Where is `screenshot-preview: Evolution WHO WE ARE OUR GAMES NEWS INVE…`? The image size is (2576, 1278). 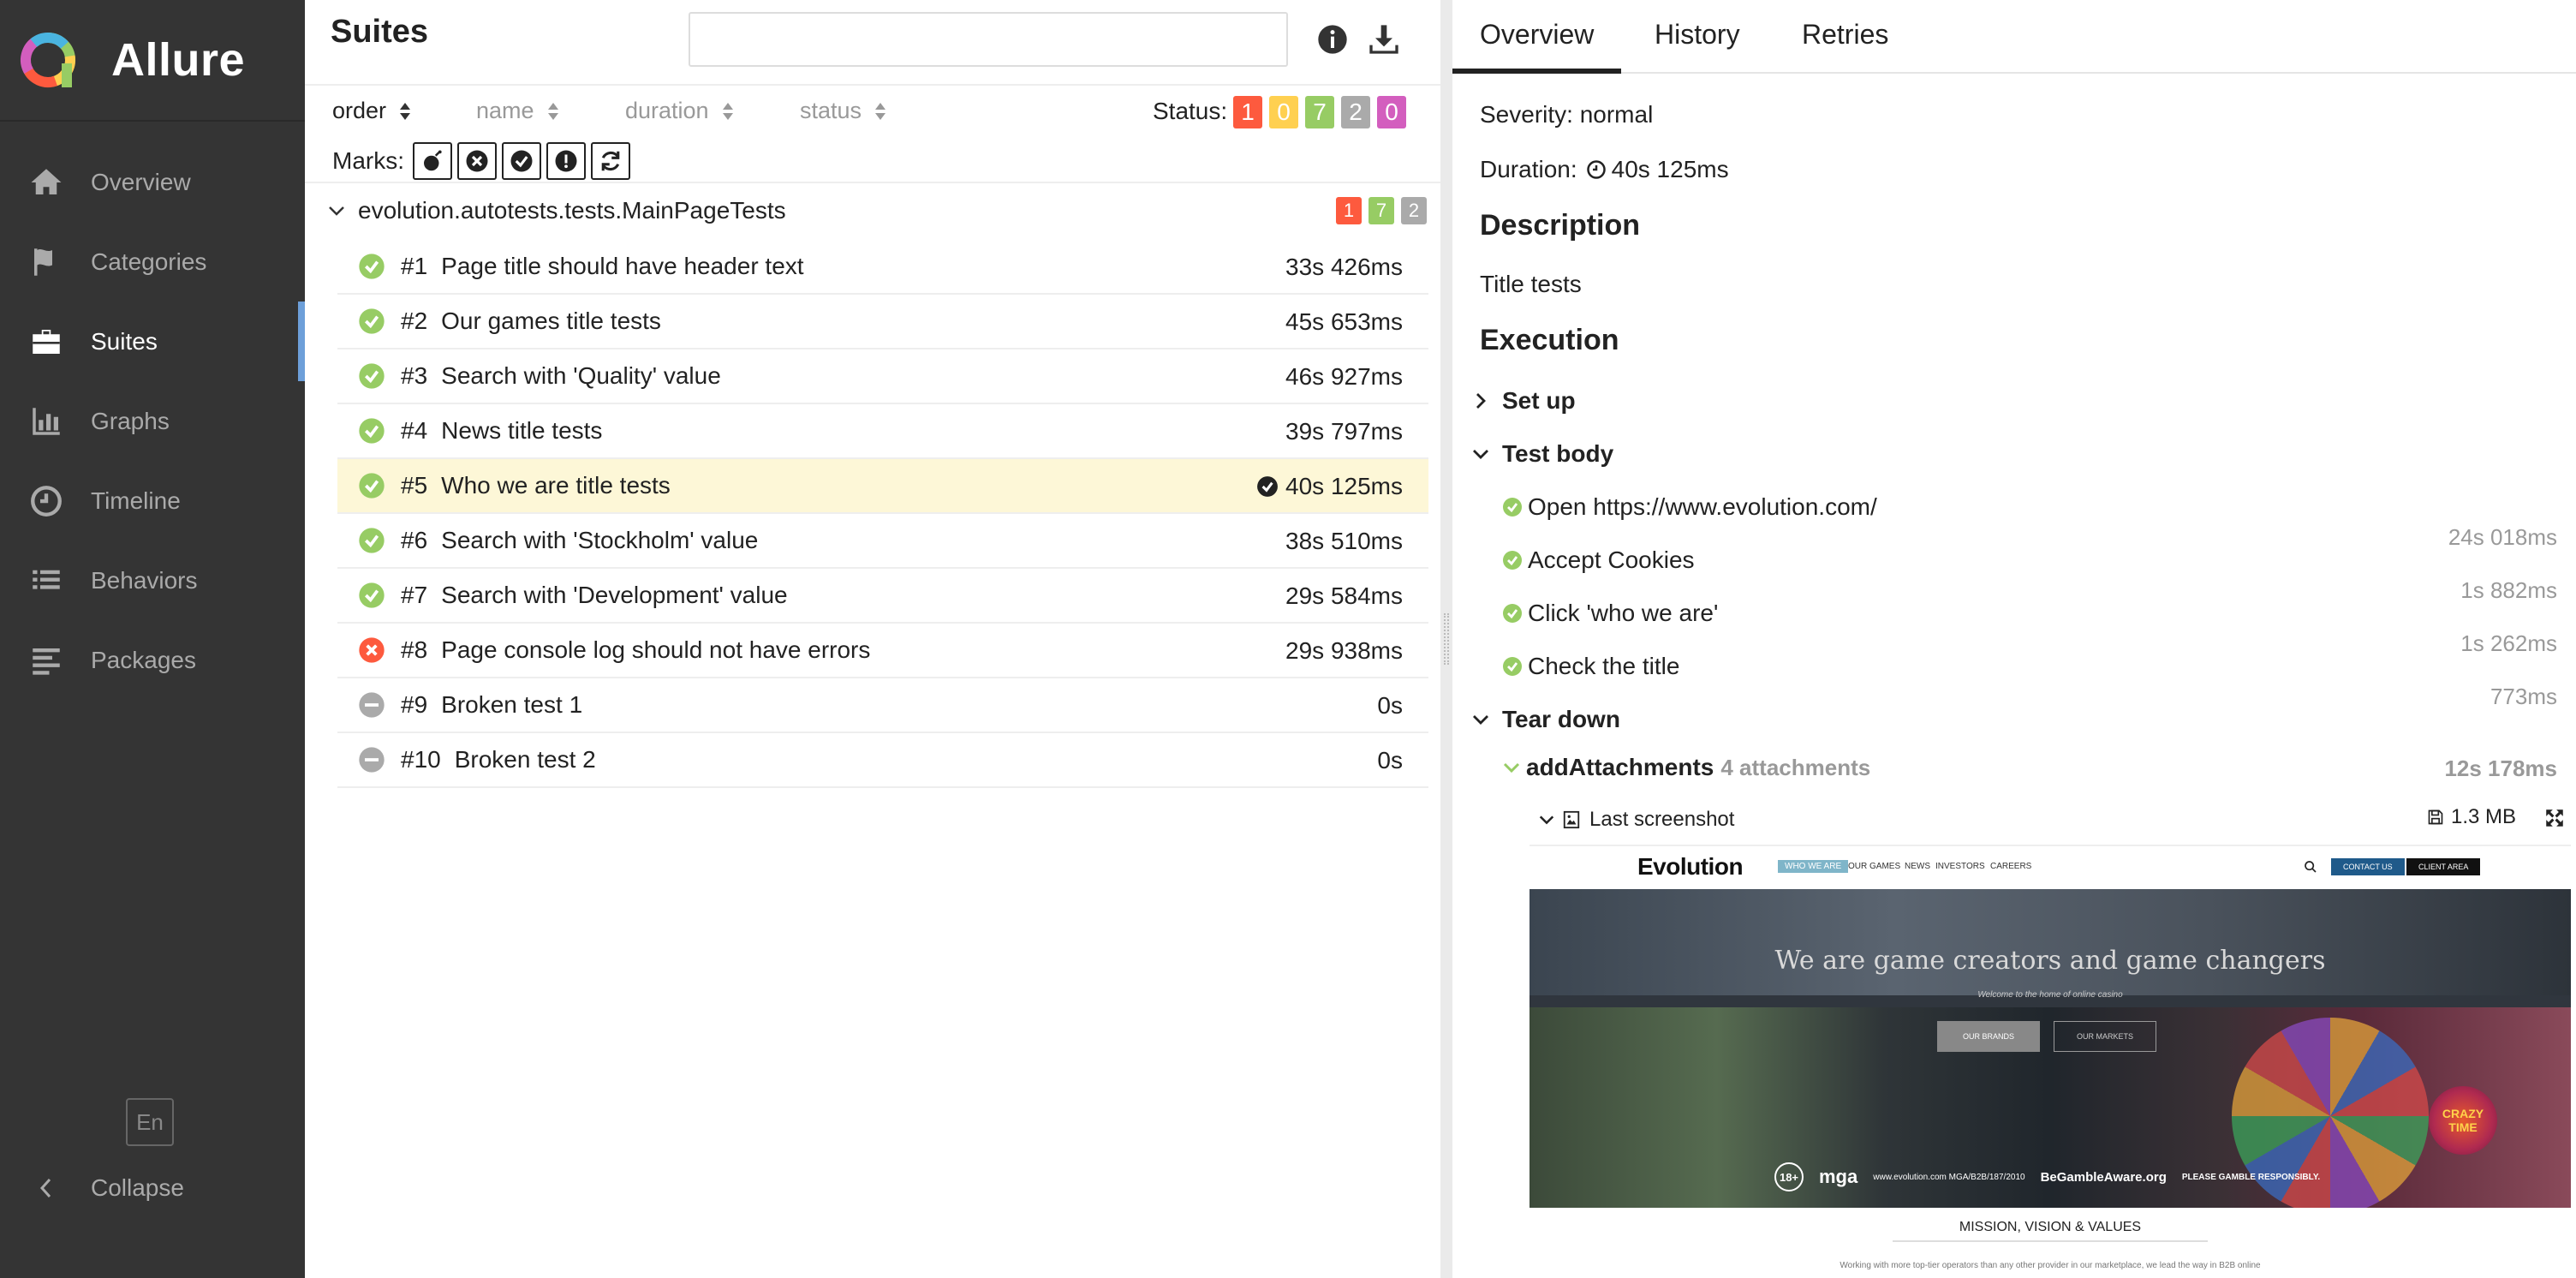 screenshot-preview: Evolution WHO WE ARE OUR GAMES NEWS INVE… is located at coordinates (2050, 1061).